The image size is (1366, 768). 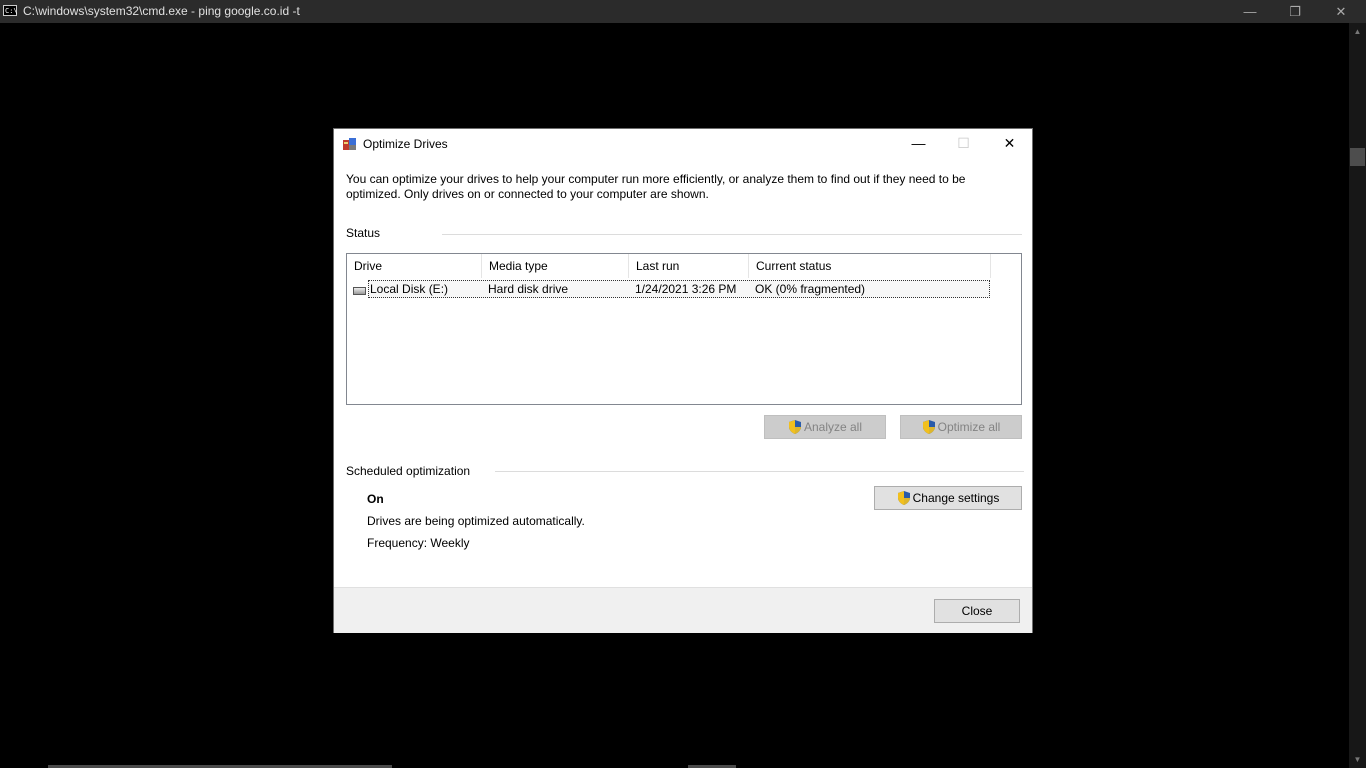 I want to click on schedule-frequency: Frequency: Weekly, so click(x=418, y=543).